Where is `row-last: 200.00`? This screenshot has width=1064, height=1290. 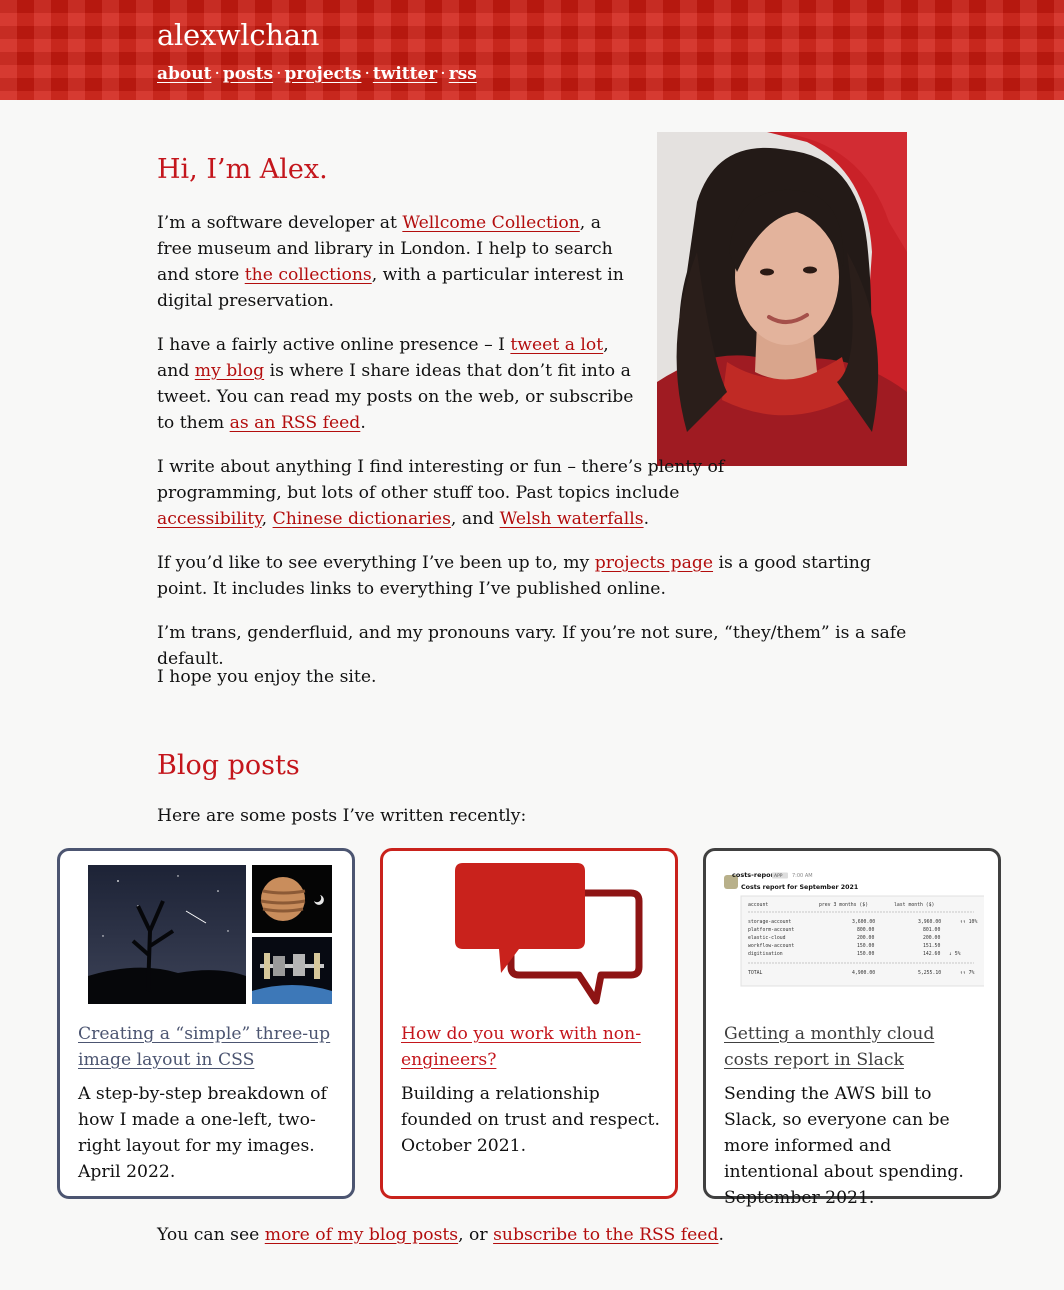 row-last: 200.00 is located at coordinates (931, 938).